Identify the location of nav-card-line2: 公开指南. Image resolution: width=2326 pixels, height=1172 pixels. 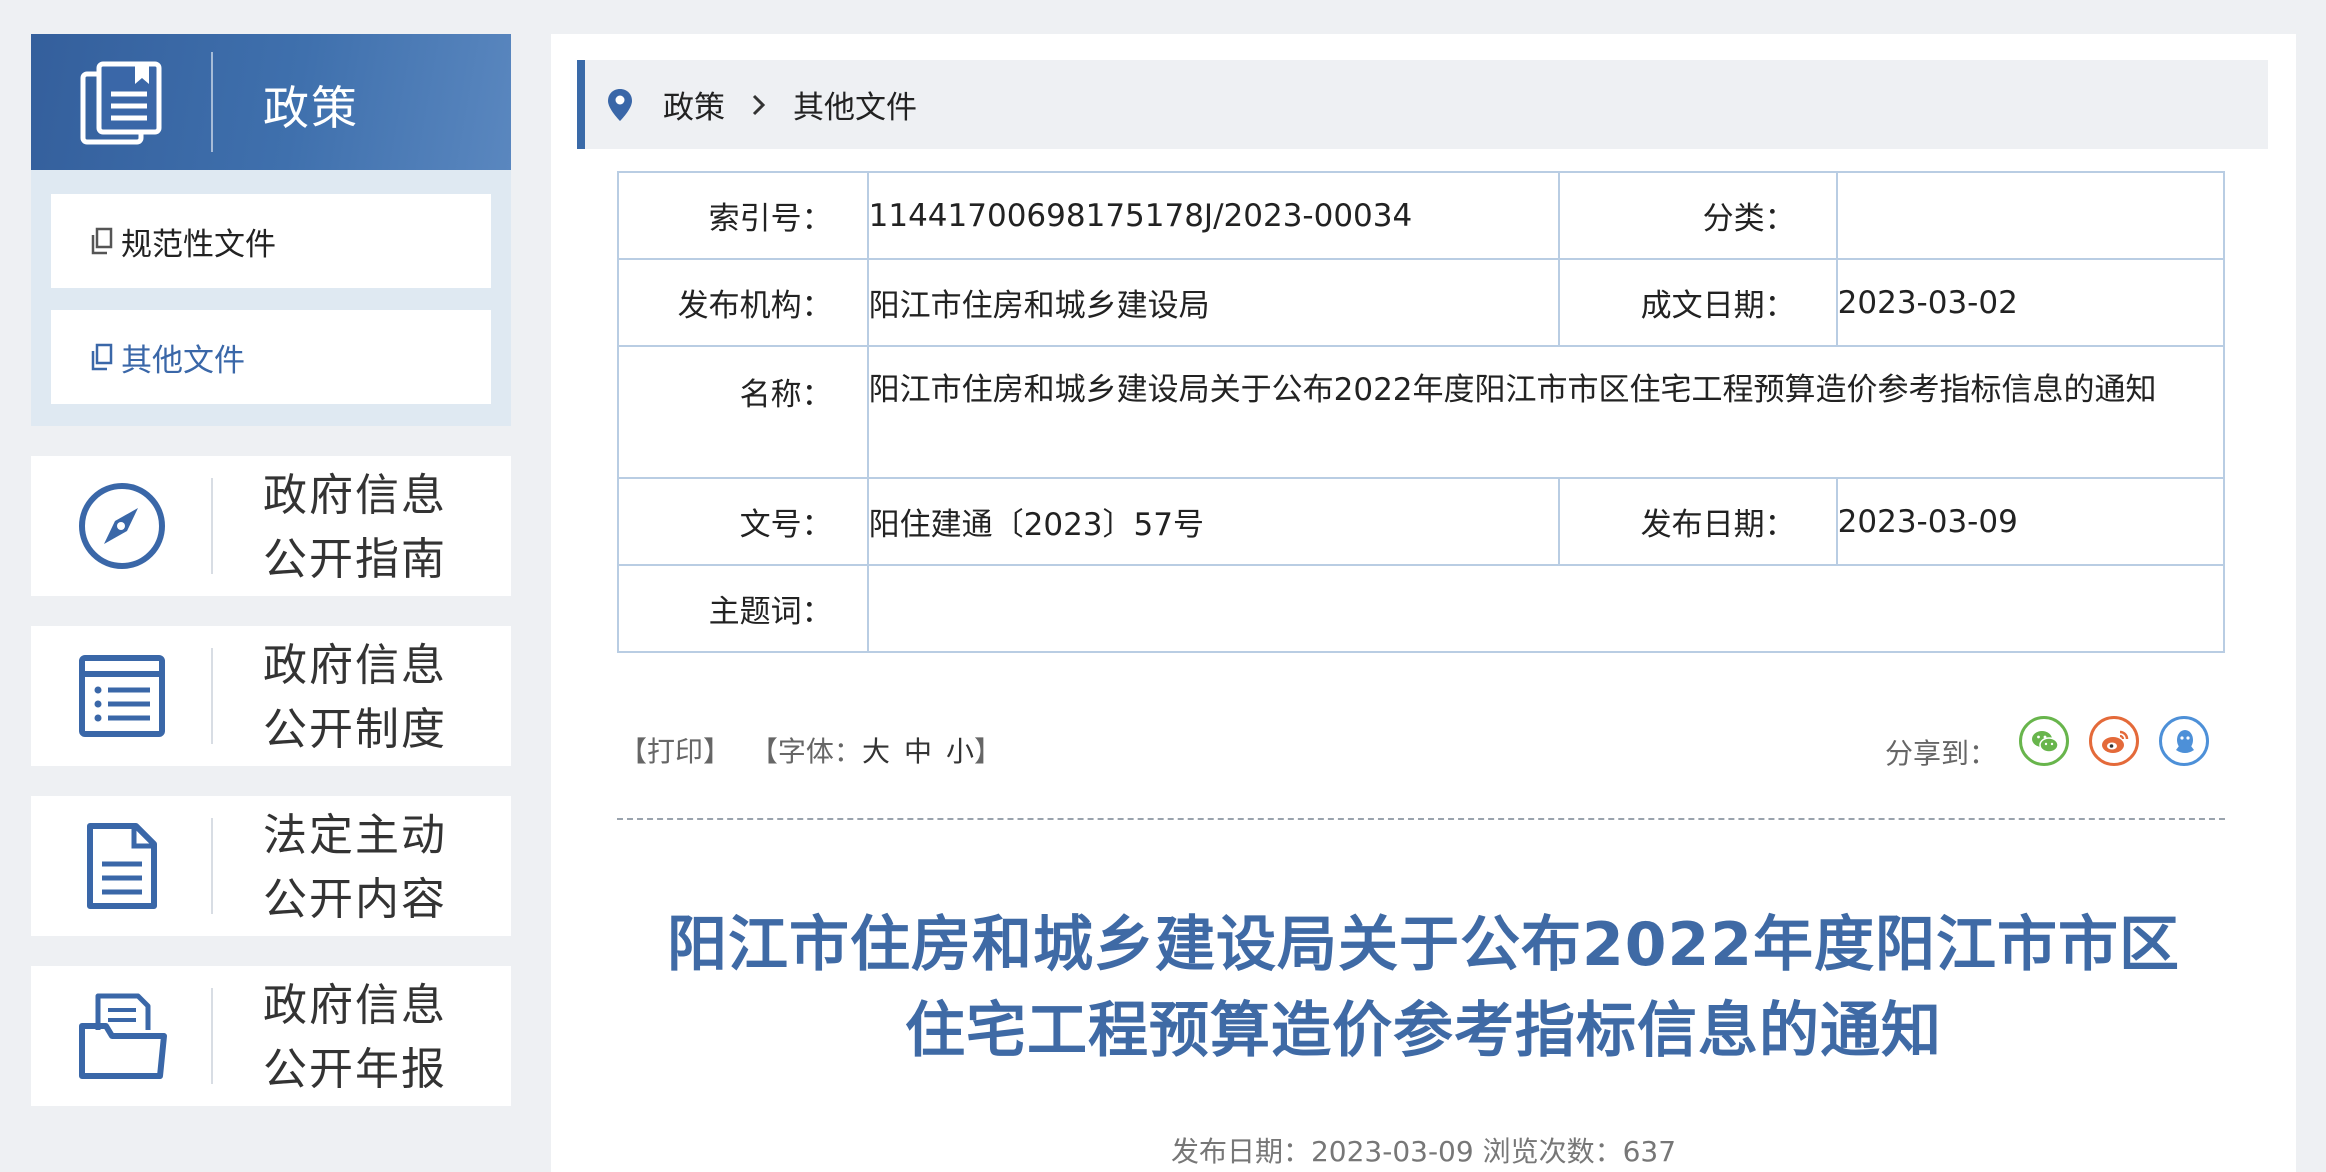
(355, 559).